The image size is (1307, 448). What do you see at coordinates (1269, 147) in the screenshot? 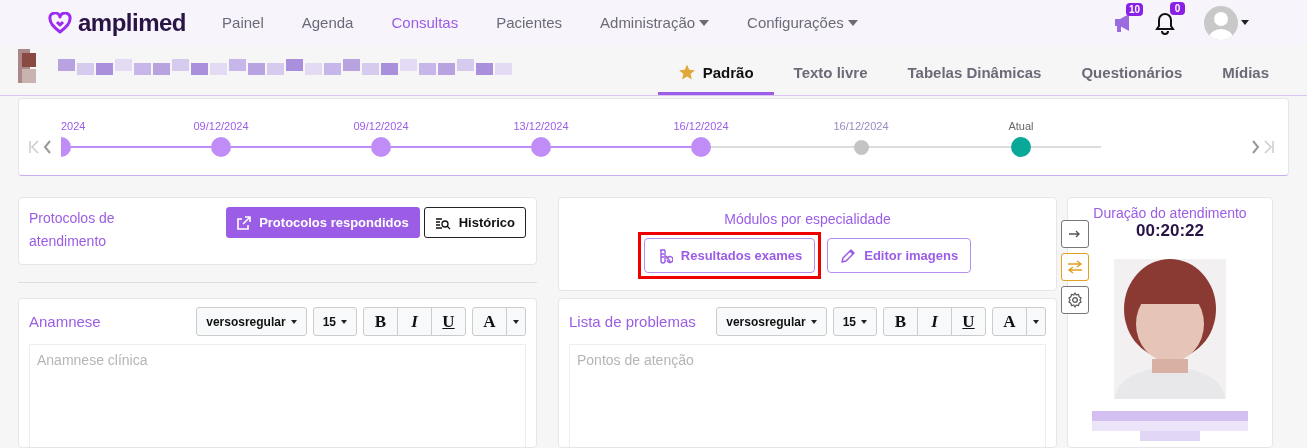
I see `last-page-icon` at bounding box center [1269, 147].